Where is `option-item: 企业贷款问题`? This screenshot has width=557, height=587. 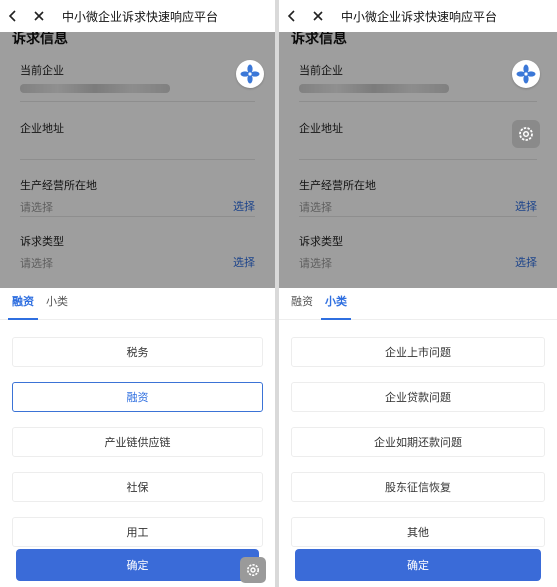 option-item: 企业贷款问题 is located at coordinates (418, 397).